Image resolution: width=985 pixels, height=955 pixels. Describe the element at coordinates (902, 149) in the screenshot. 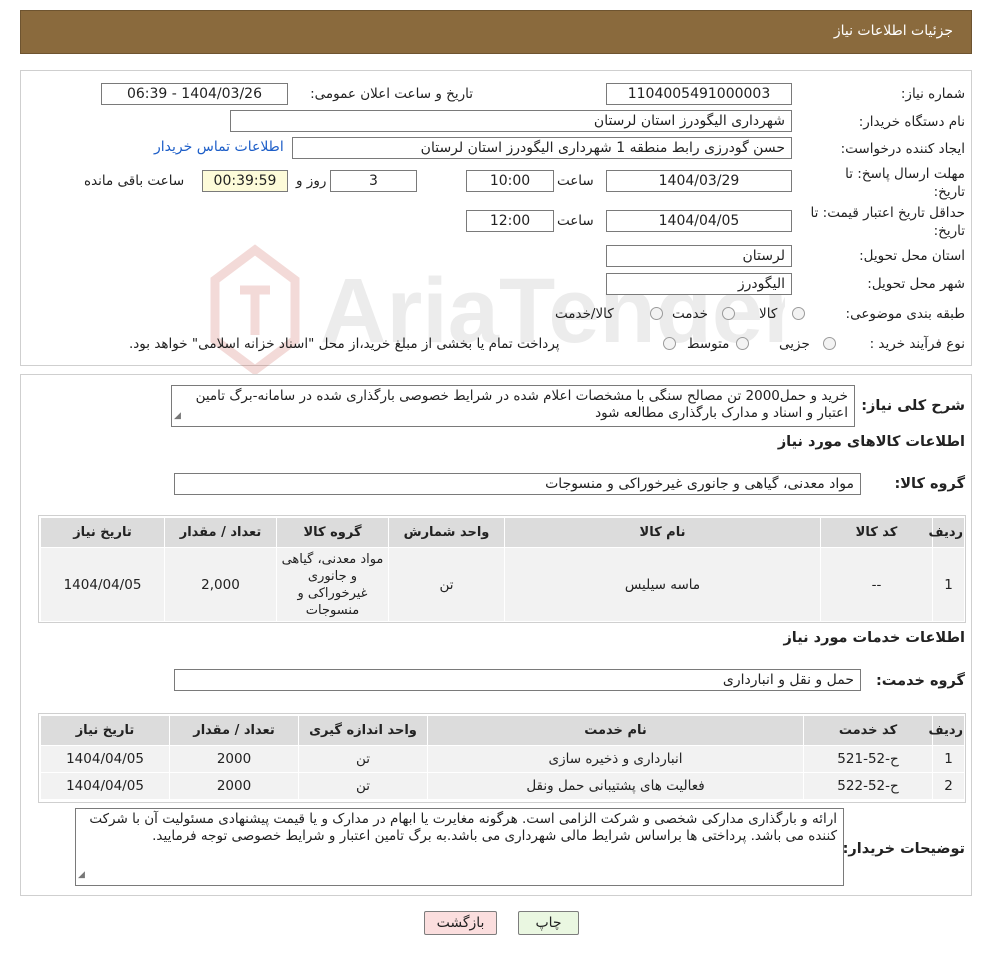

I see `creator-label: ایجاد کننده درخواست:` at that location.